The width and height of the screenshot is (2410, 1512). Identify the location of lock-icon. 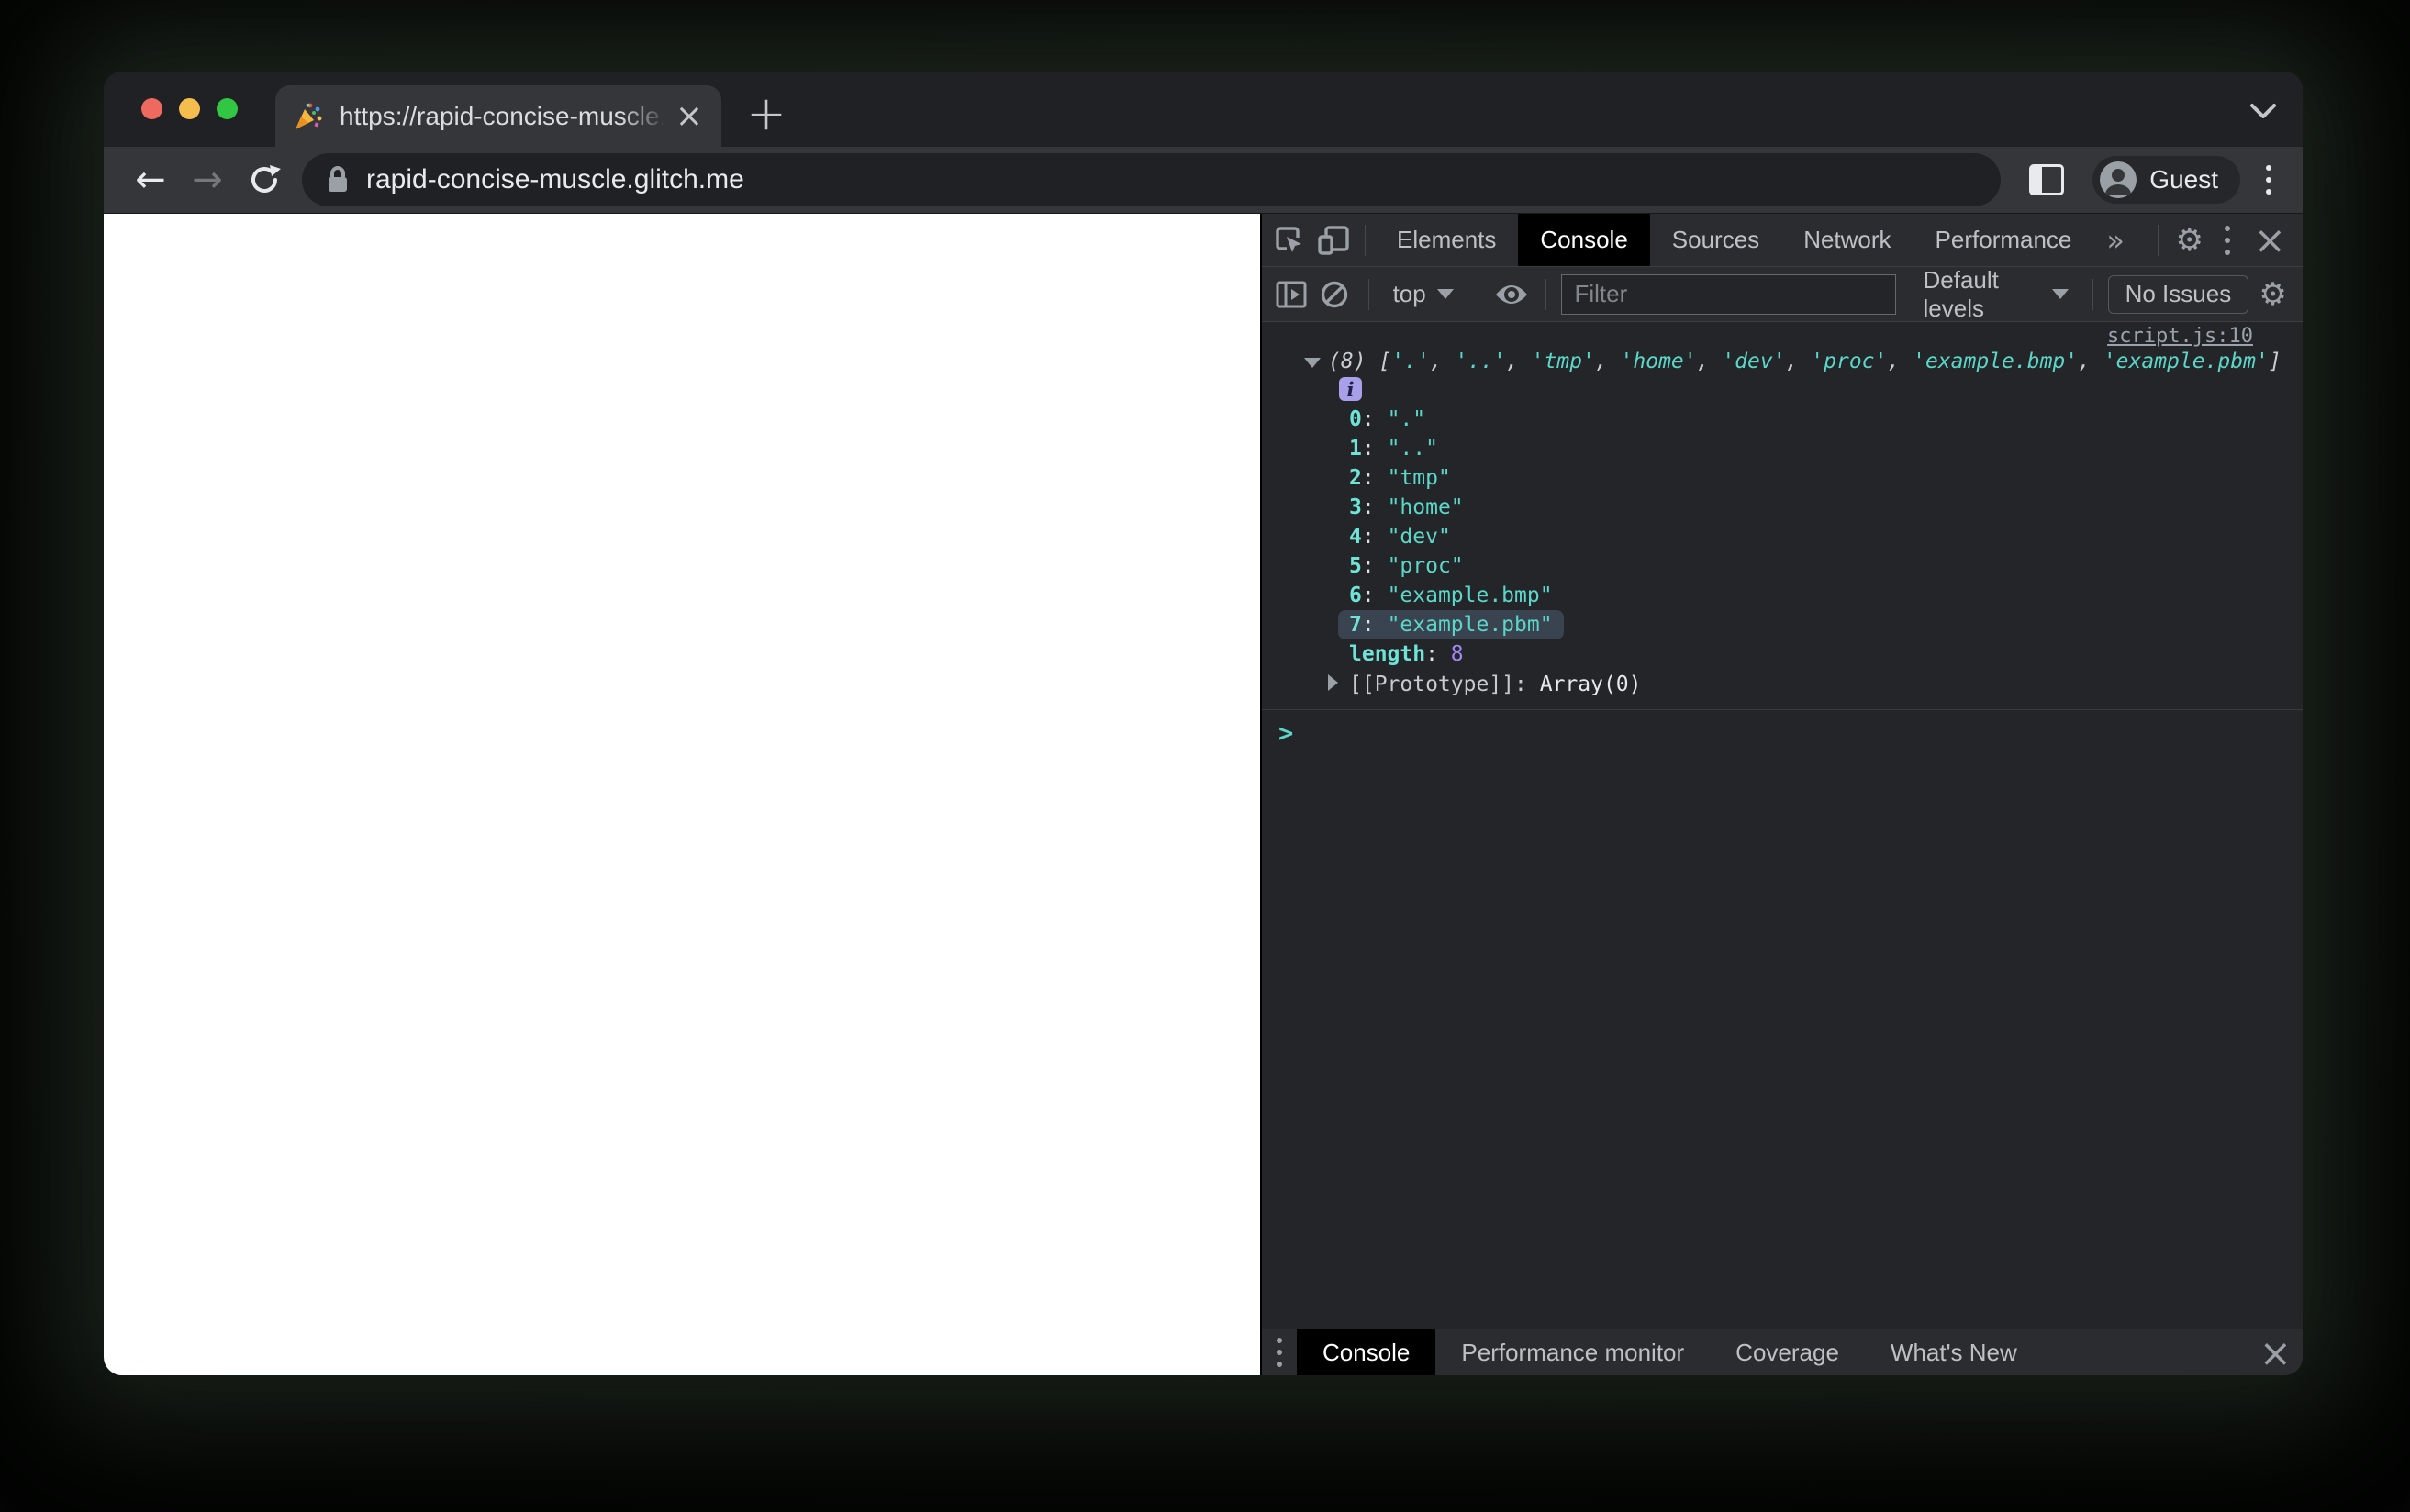
(338, 179).